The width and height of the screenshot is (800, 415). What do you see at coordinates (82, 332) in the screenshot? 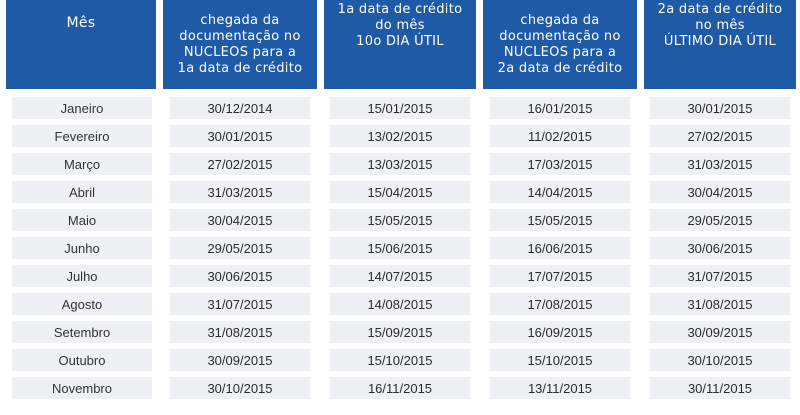
I see `month-cell: Setembro` at bounding box center [82, 332].